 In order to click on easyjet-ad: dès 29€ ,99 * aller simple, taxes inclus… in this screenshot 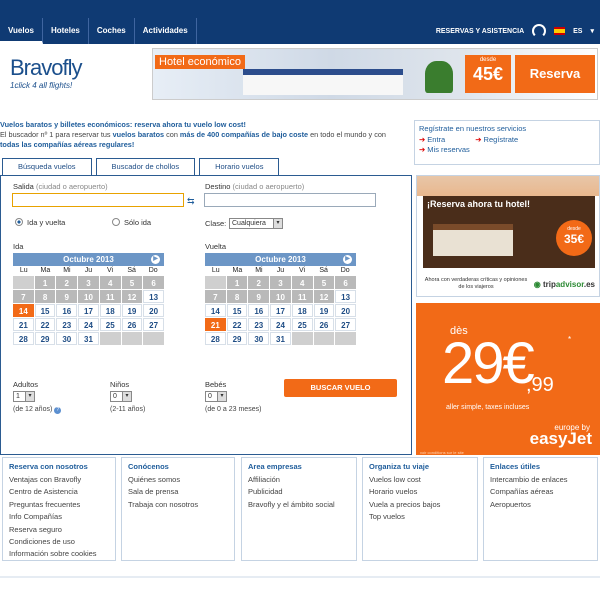, I will do `click(508, 379)`.